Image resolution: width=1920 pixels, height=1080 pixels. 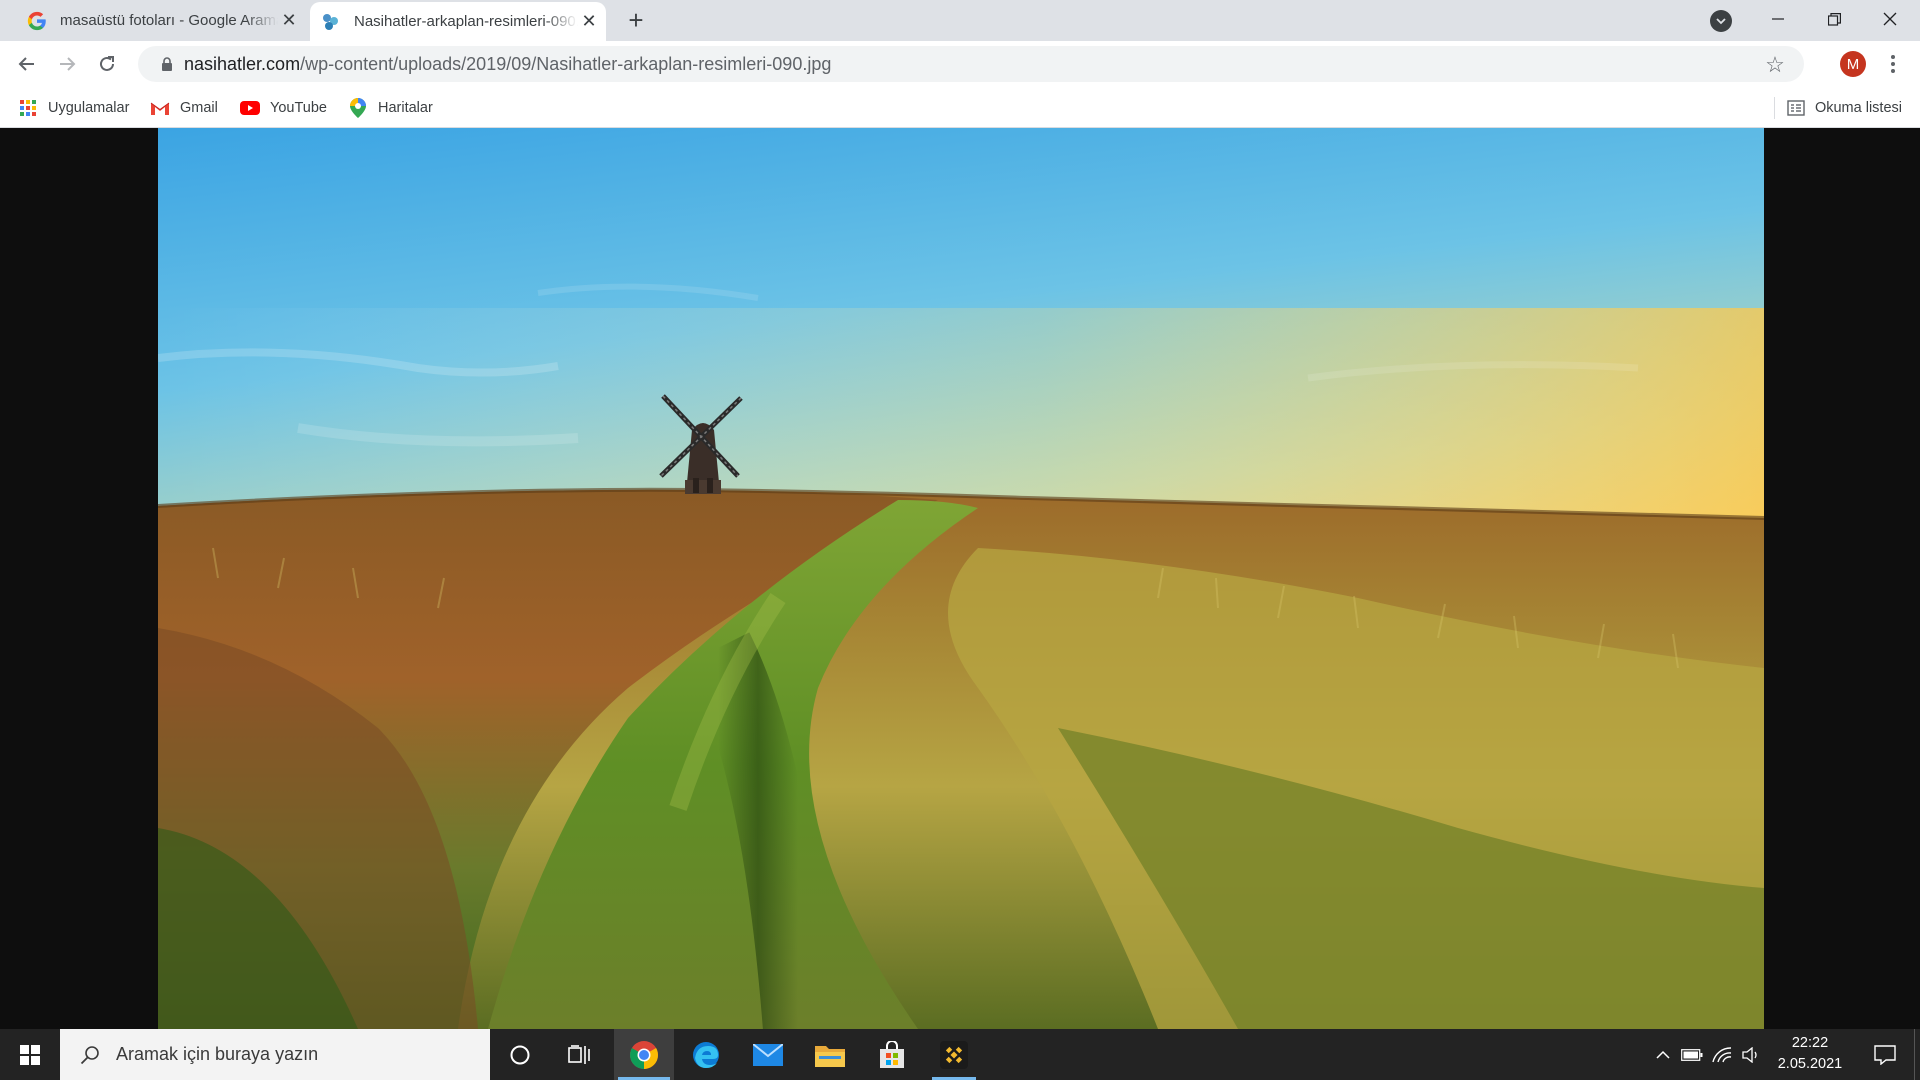 What do you see at coordinates (28, 108) in the screenshot?
I see `apps-grid-icon` at bounding box center [28, 108].